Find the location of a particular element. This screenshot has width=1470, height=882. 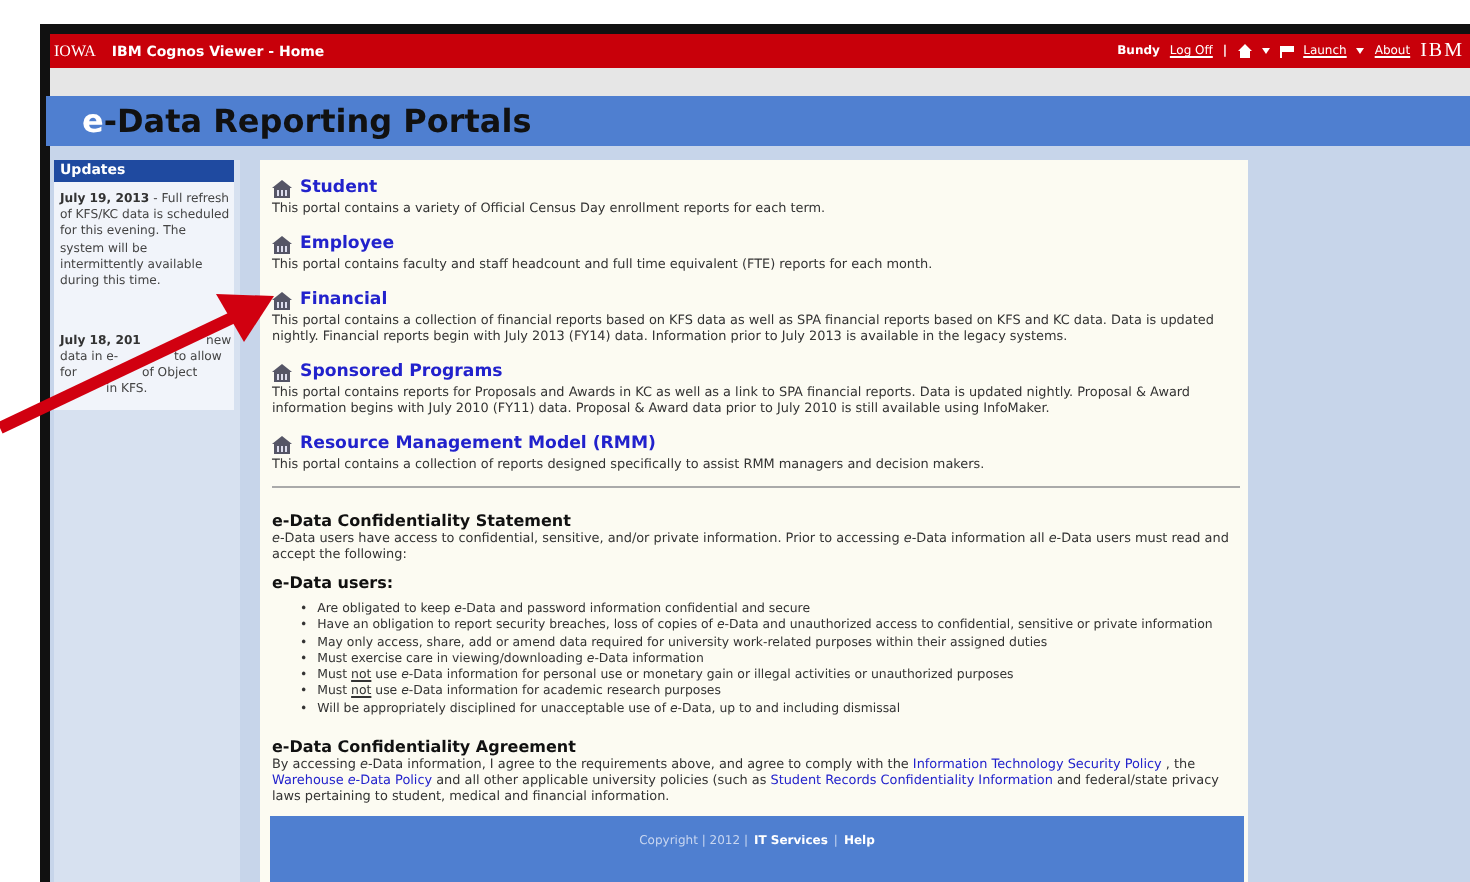

flag-icon is located at coordinates (1286, 51).